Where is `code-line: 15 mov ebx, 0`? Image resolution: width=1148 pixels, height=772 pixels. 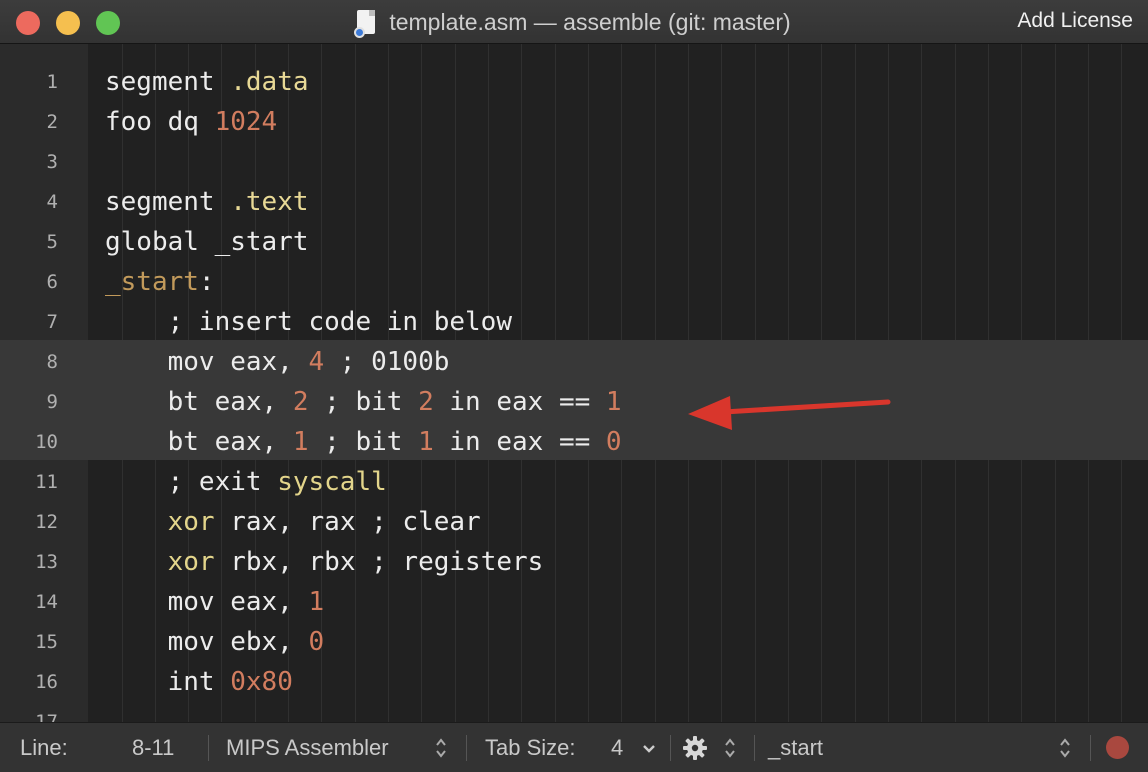 code-line: 15 mov ebx, 0 is located at coordinates (574, 642).